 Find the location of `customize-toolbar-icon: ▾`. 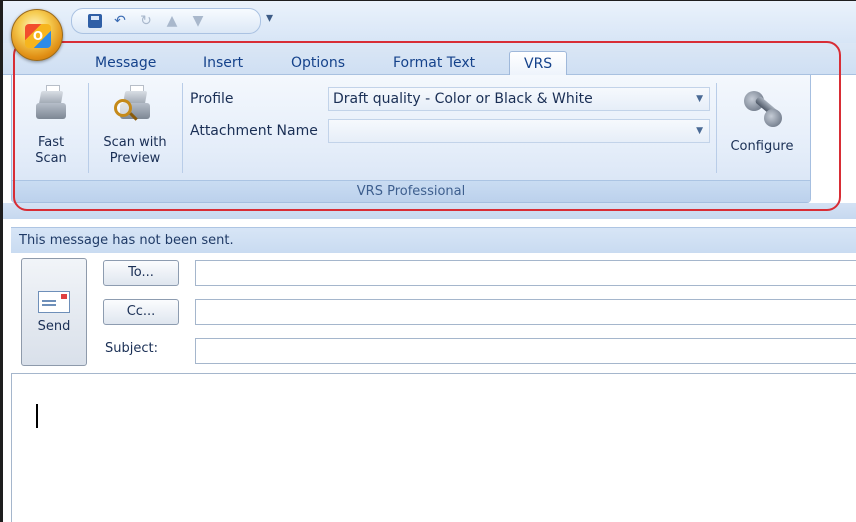

customize-toolbar-icon: ▾ is located at coordinates (269, 18).